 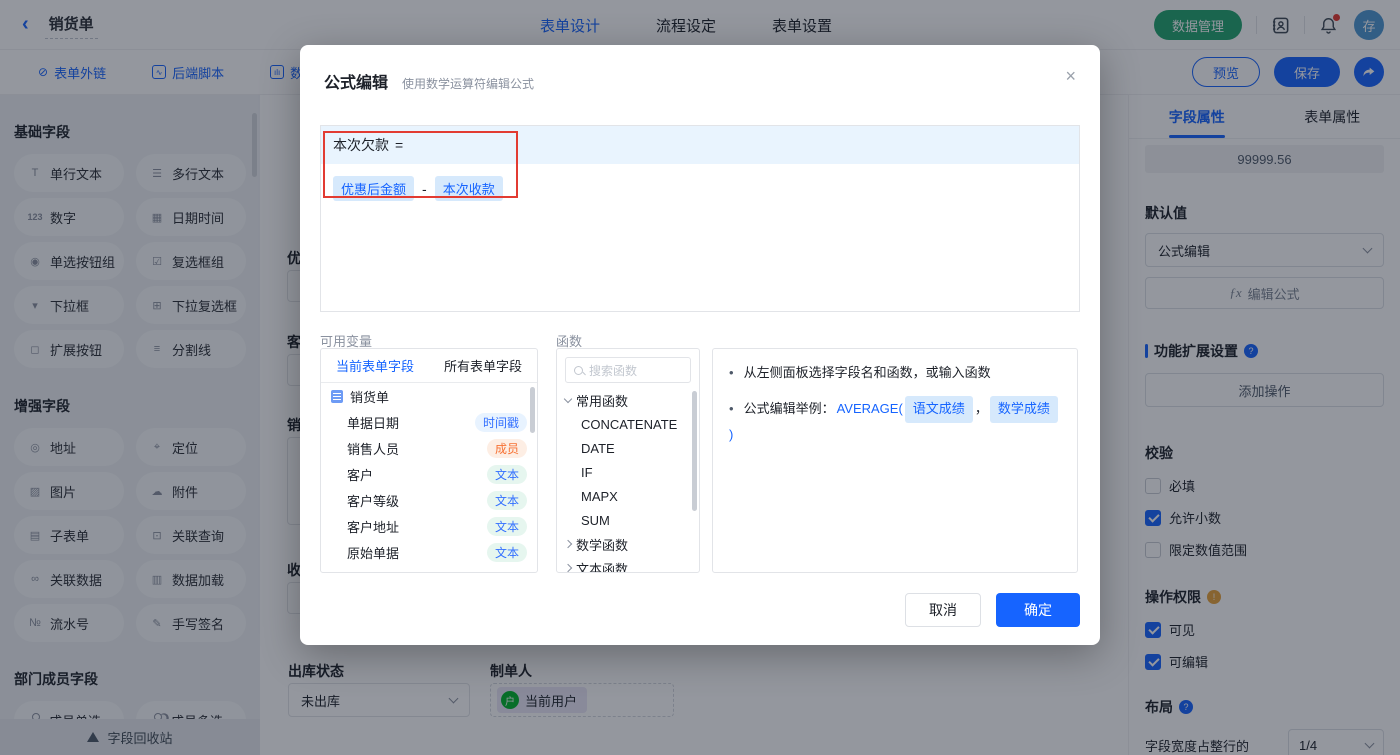 I want to click on variables-scrollbar, so click(x=532, y=410).